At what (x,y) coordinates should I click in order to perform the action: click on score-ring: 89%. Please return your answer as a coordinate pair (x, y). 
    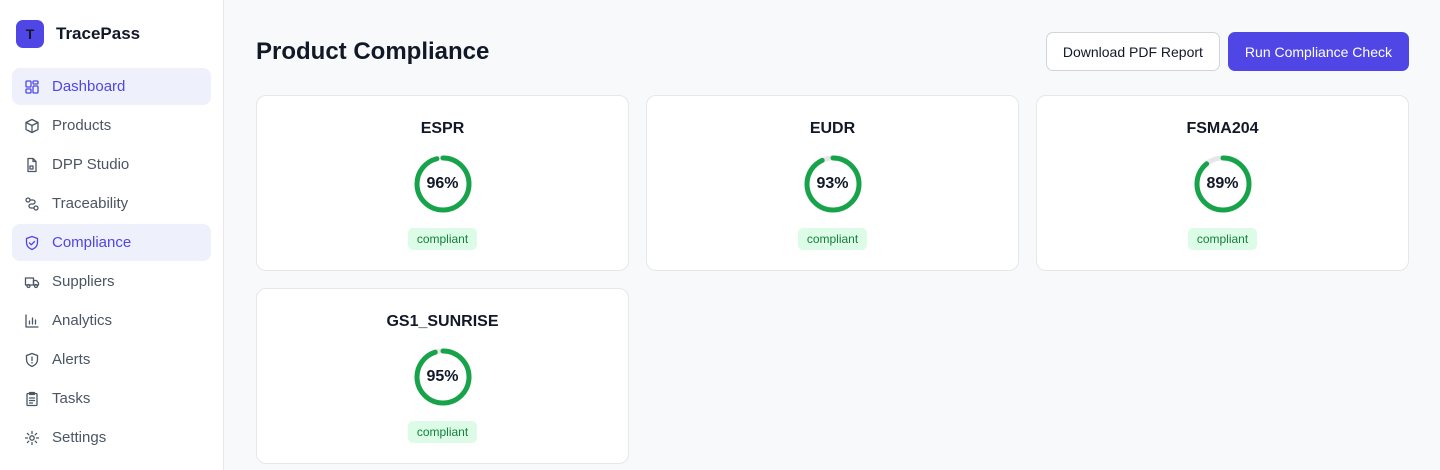
    Looking at the image, I should click on (1223, 184).